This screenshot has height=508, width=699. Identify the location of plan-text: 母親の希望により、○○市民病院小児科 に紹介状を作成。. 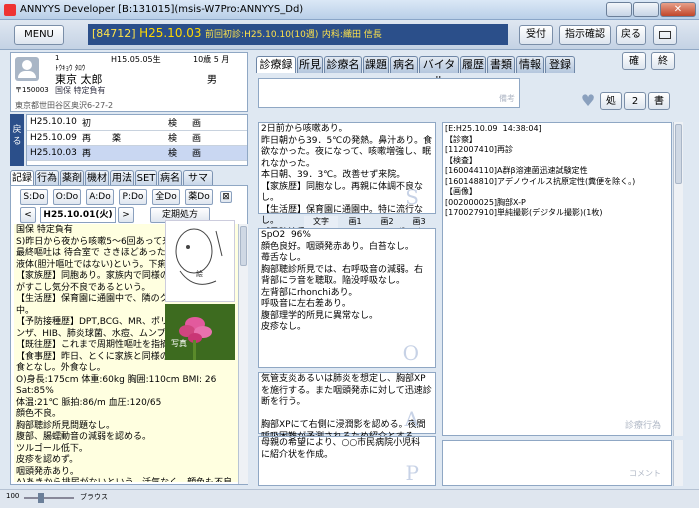
(341, 449).